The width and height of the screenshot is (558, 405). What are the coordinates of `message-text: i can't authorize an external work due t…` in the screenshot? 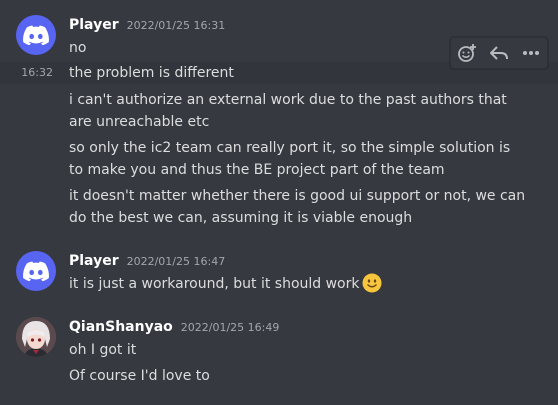 It's located at (288, 100).